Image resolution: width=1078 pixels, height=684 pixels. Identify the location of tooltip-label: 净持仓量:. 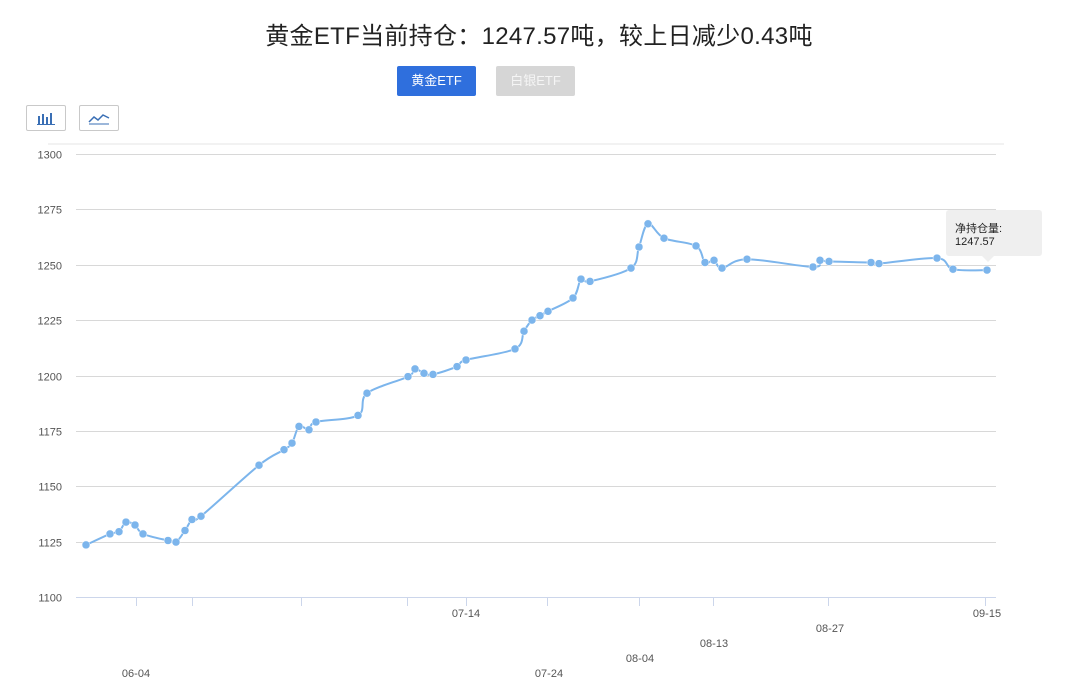
(979, 229).